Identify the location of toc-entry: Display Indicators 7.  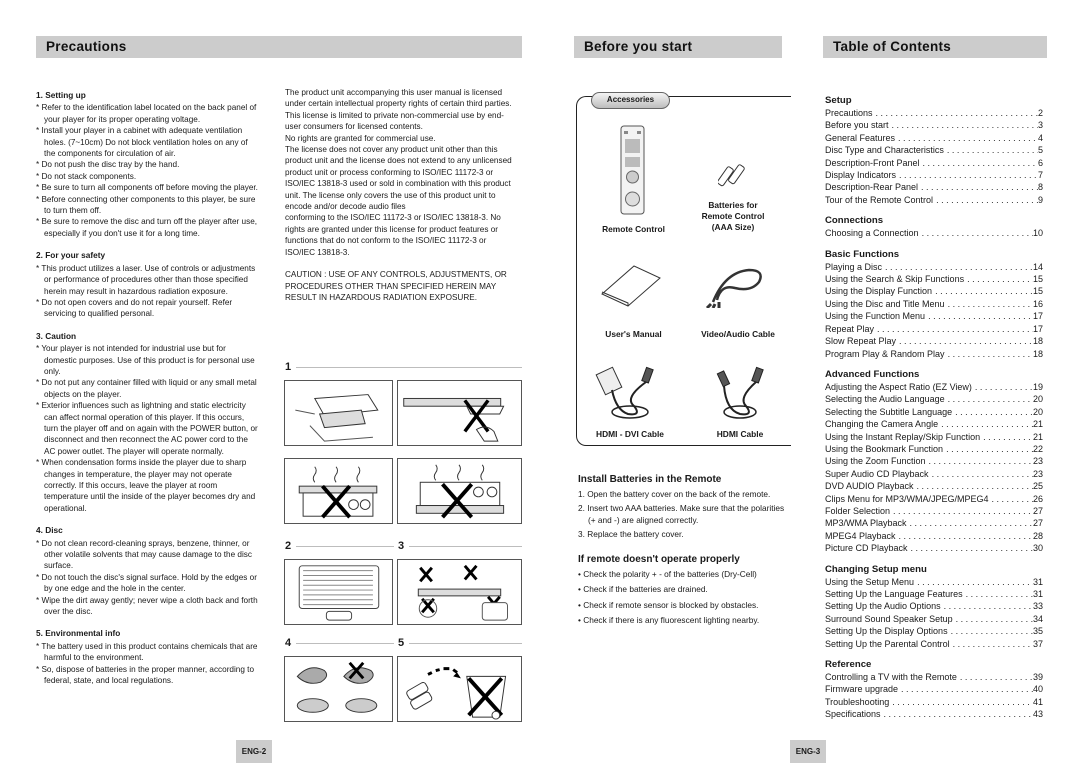
(934, 175).